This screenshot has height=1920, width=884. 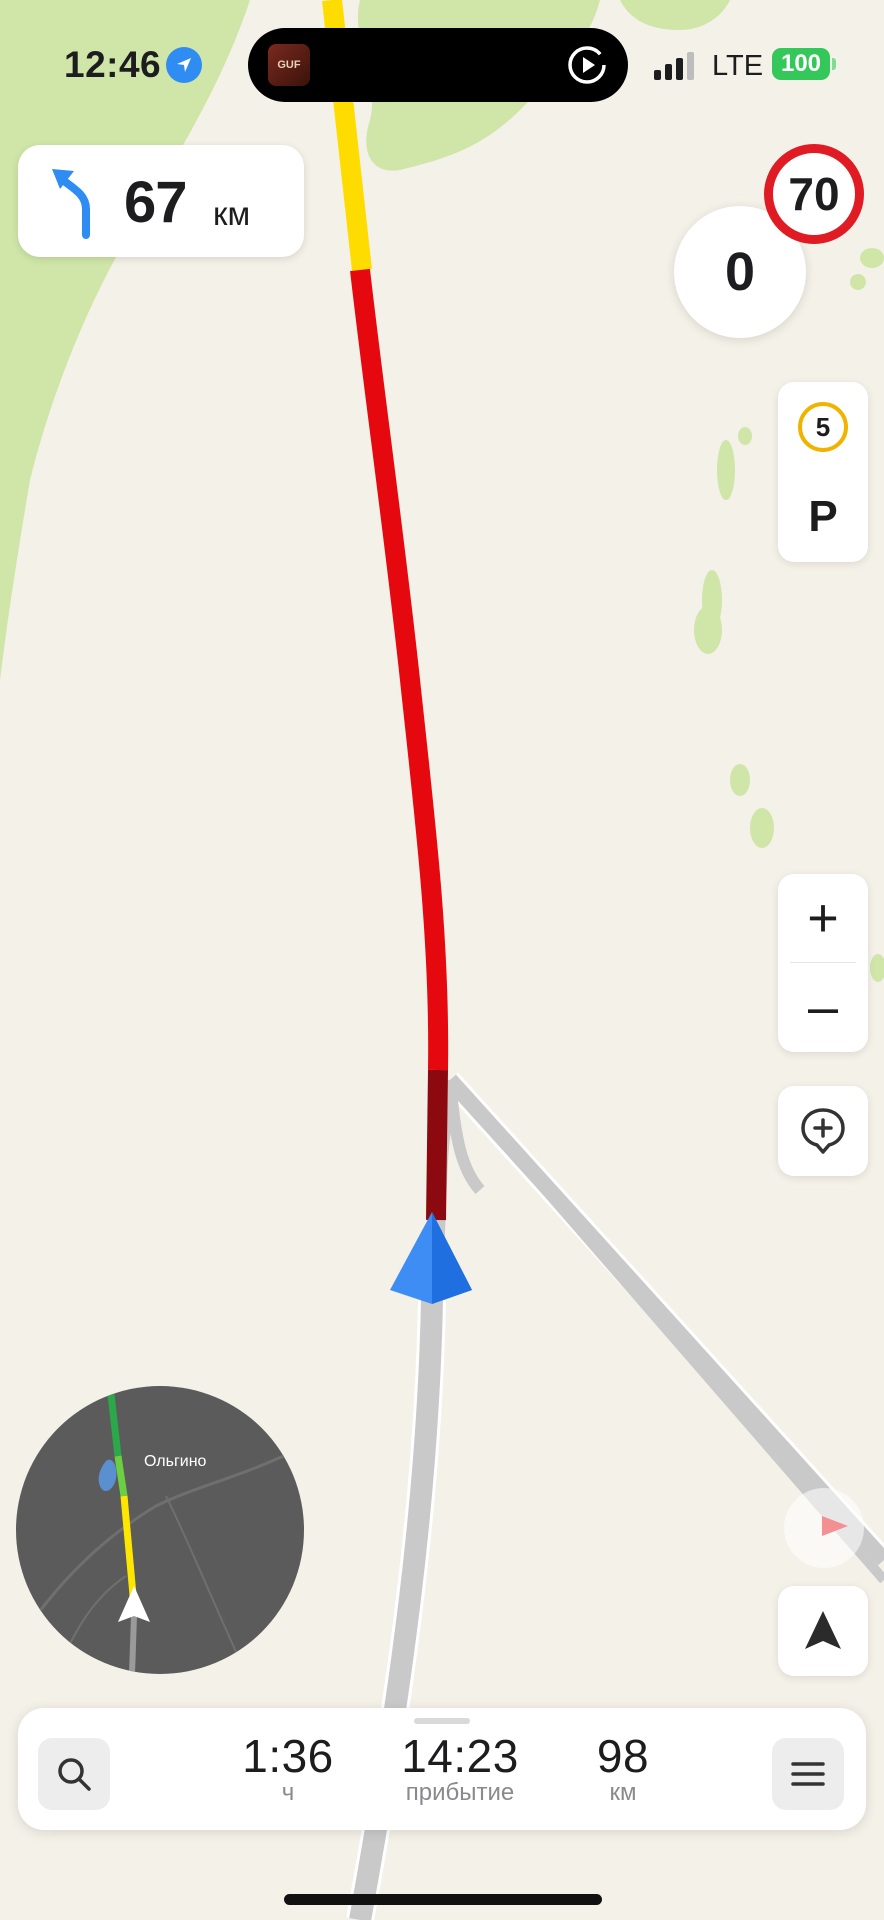 I want to click on layers-panel: 5 P, so click(x=823, y=472).